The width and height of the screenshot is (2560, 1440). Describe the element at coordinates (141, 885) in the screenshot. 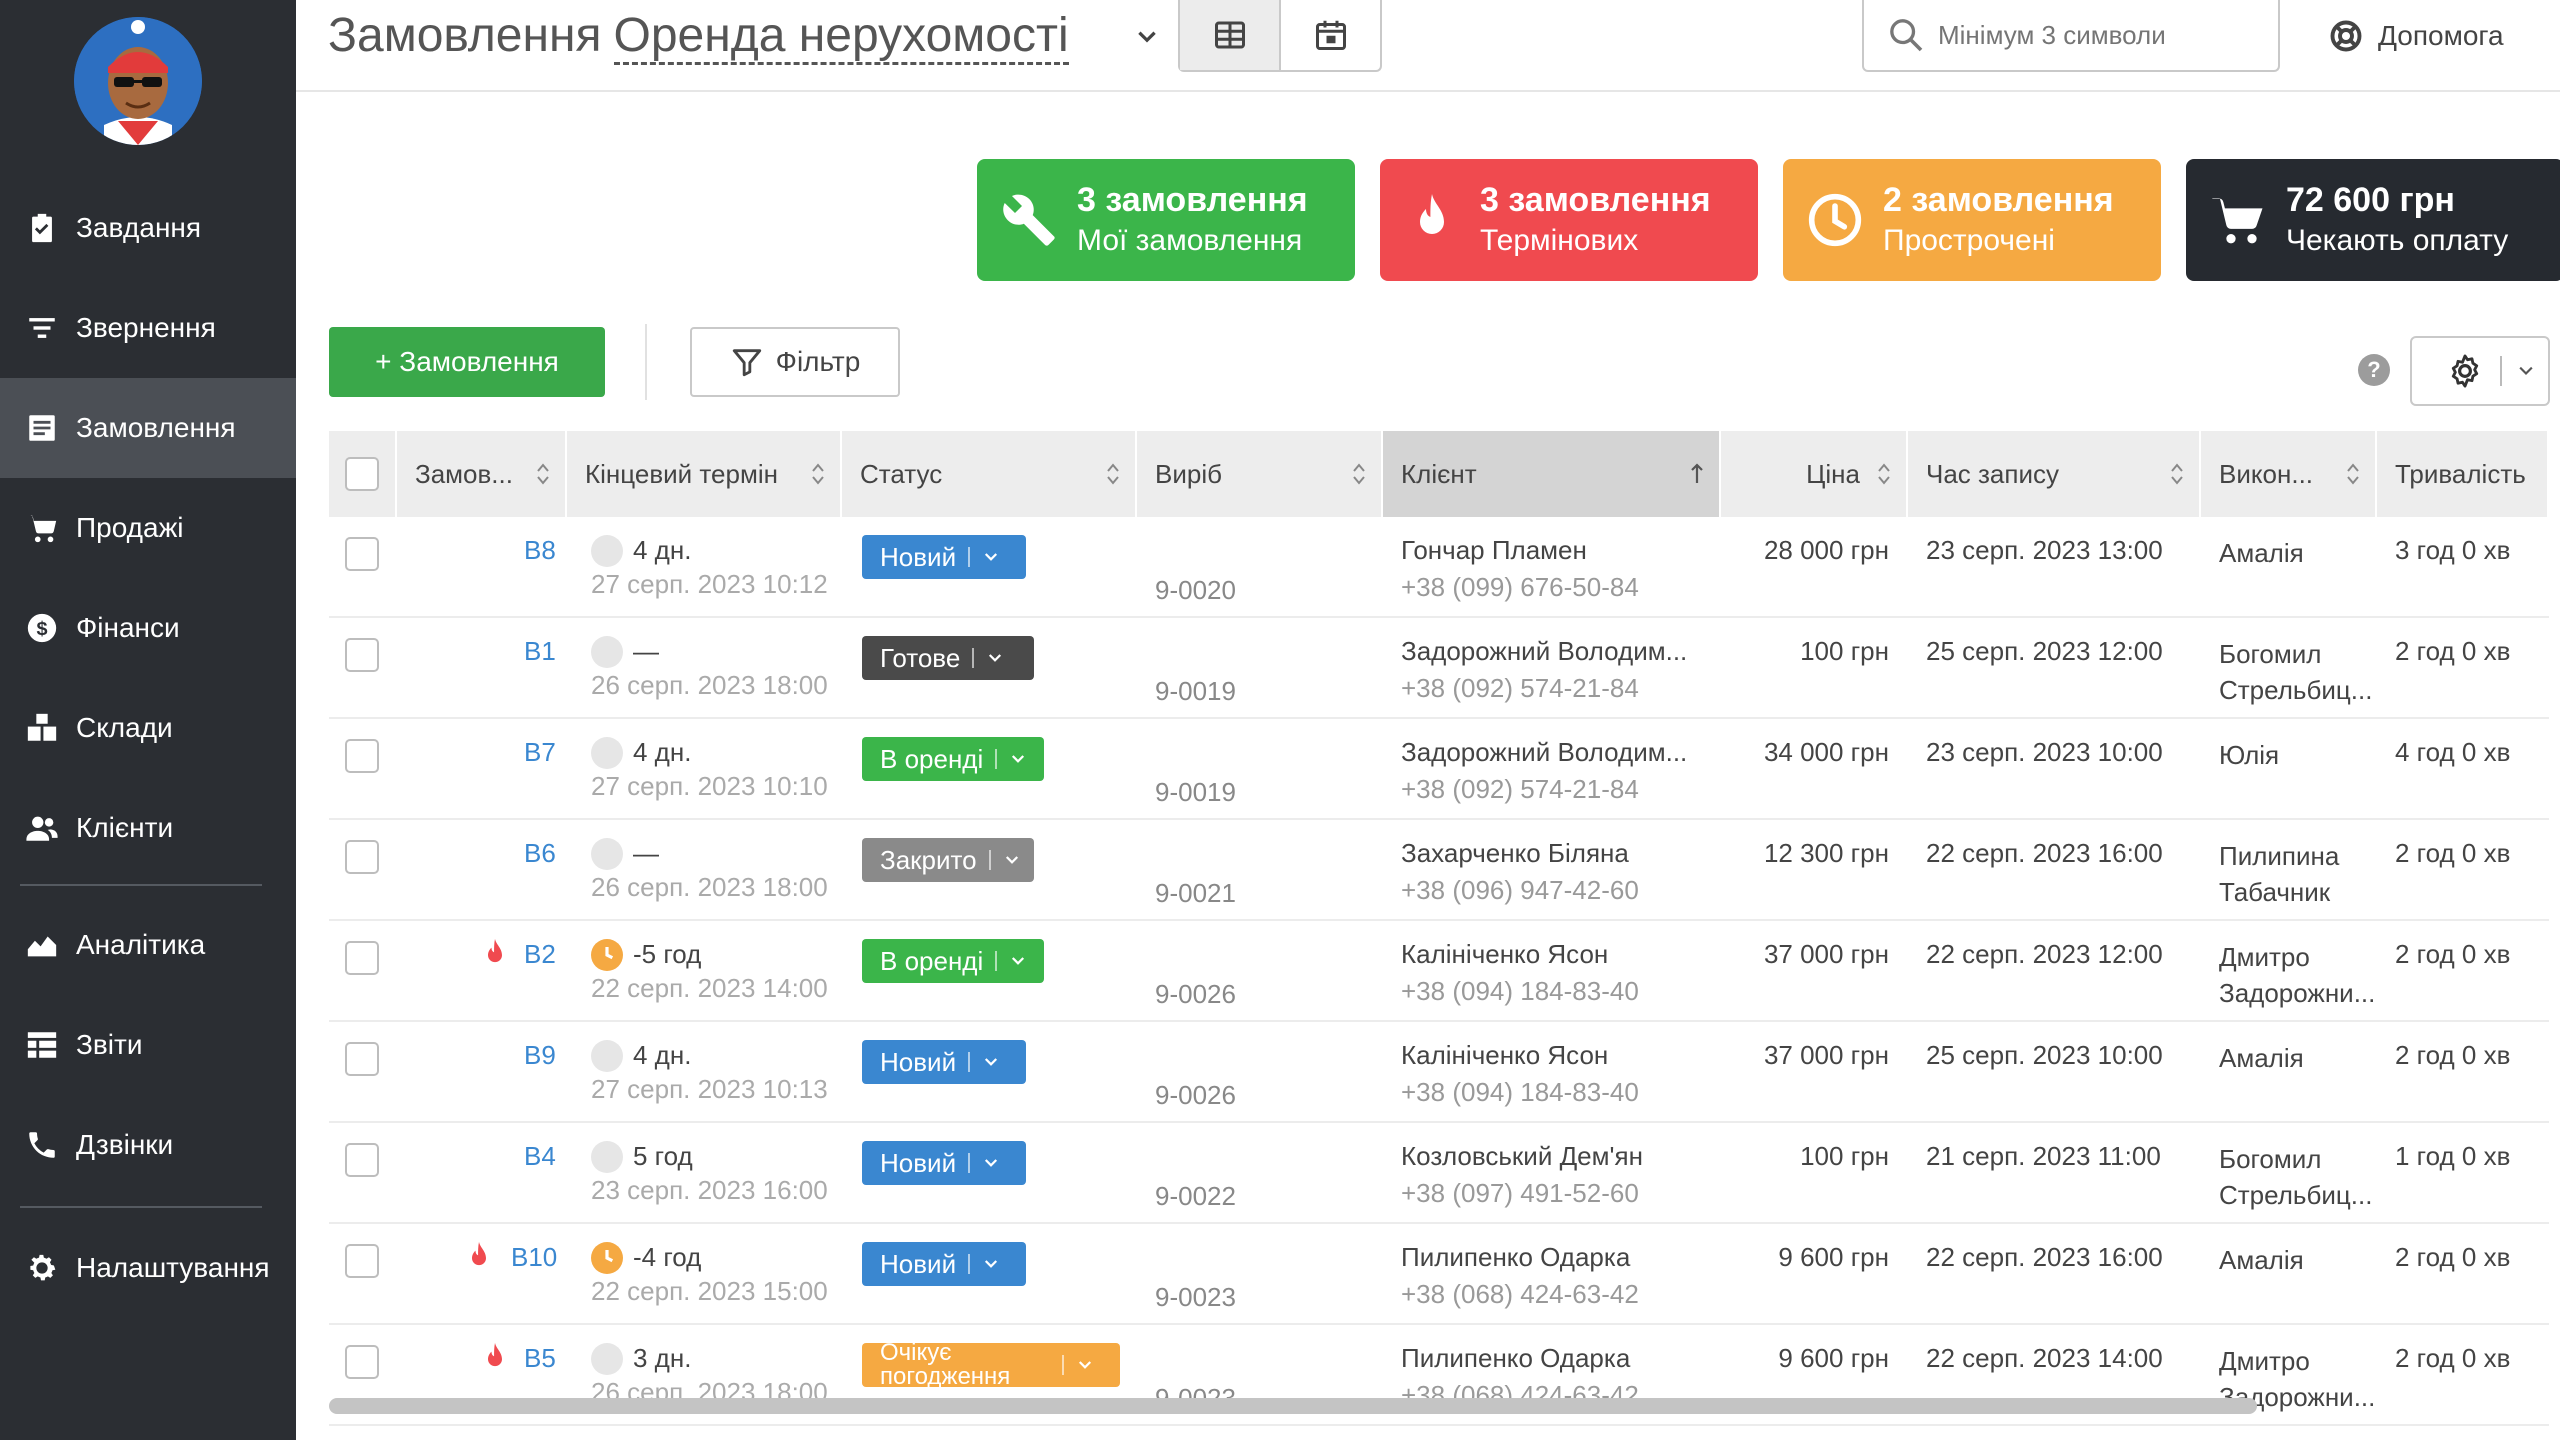

I see `sidebar-divider` at that location.